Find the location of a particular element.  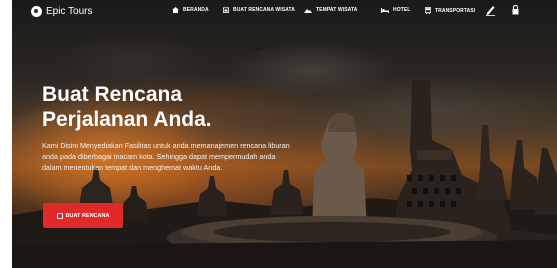

mountain-icon is located at coordinates (308, 10).